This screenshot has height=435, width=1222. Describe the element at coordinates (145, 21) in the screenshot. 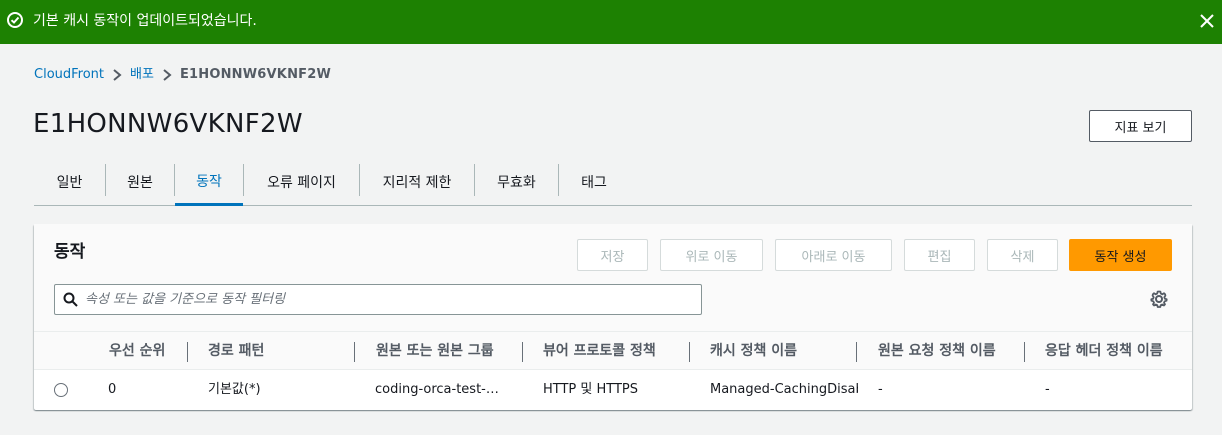

I see `flash-message: 기본 캐시 동작이 업데이트되었습니다.` at that location.